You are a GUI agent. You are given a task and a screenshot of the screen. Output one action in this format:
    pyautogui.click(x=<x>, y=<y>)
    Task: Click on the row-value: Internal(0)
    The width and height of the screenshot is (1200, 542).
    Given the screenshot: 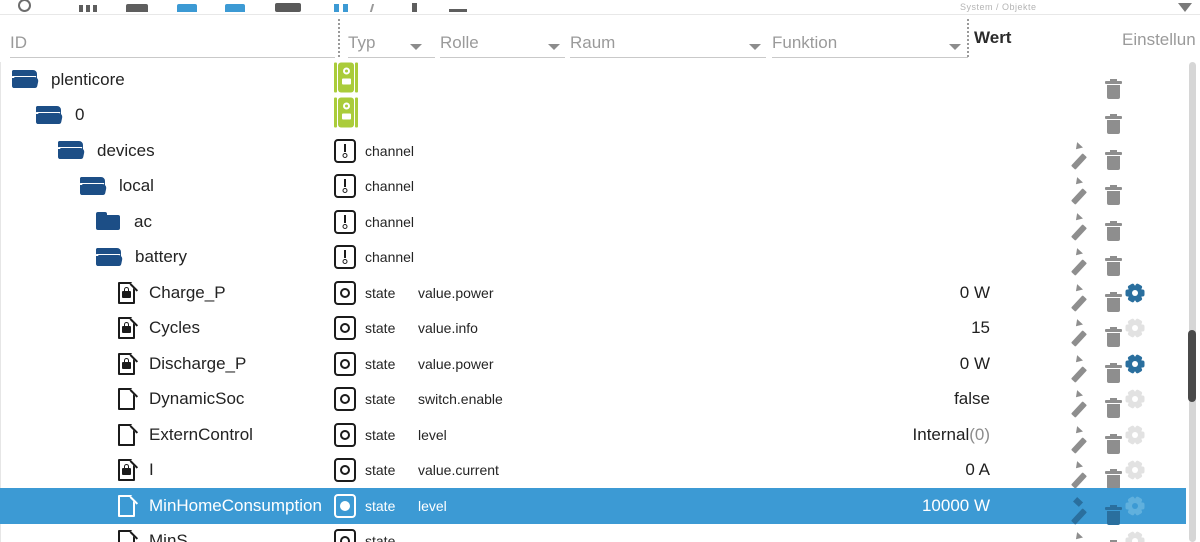 What is the action you would take?
    pyautogui.click(x=495, y=435)
    